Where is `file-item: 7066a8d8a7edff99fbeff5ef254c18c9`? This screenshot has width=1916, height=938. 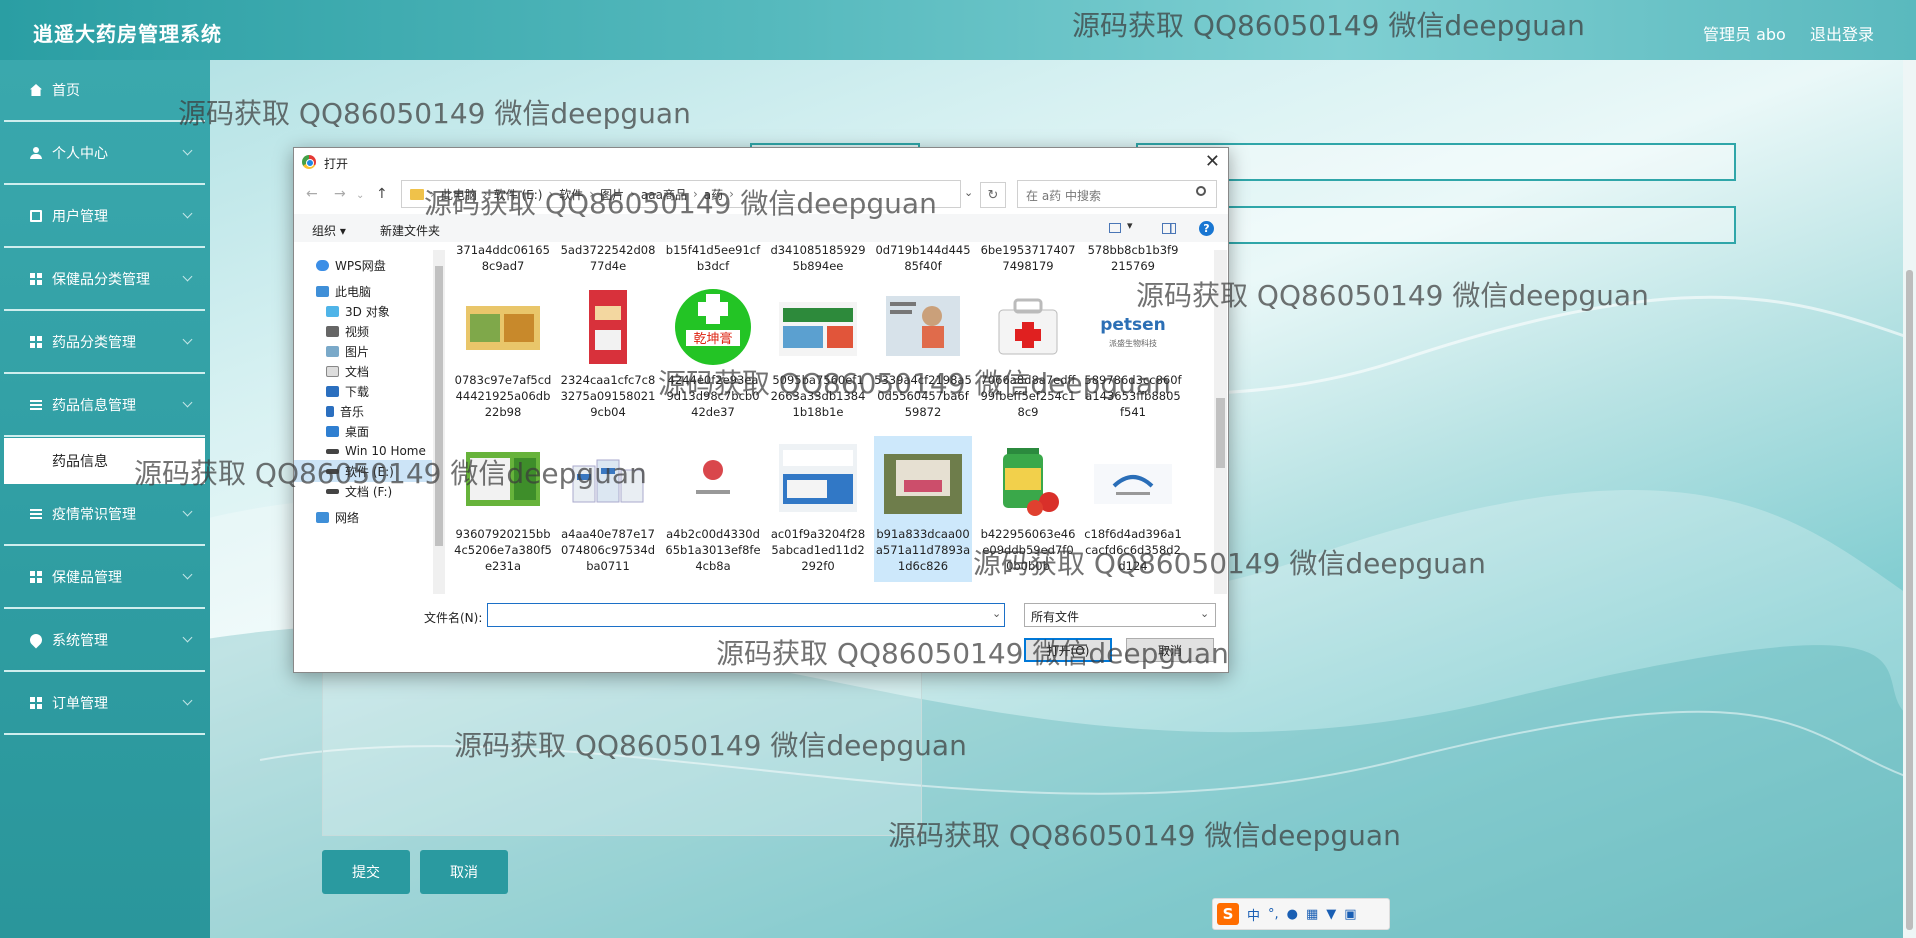
file-item: 7066a8d8a7edff99fbeff5ef254c18c9 is located at coordinates (1028, 359).